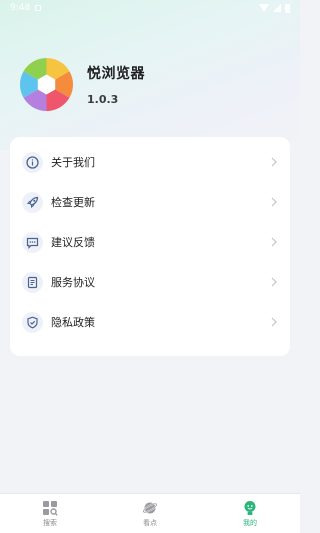  I want to click on rocket-icon, so click(32, 202).